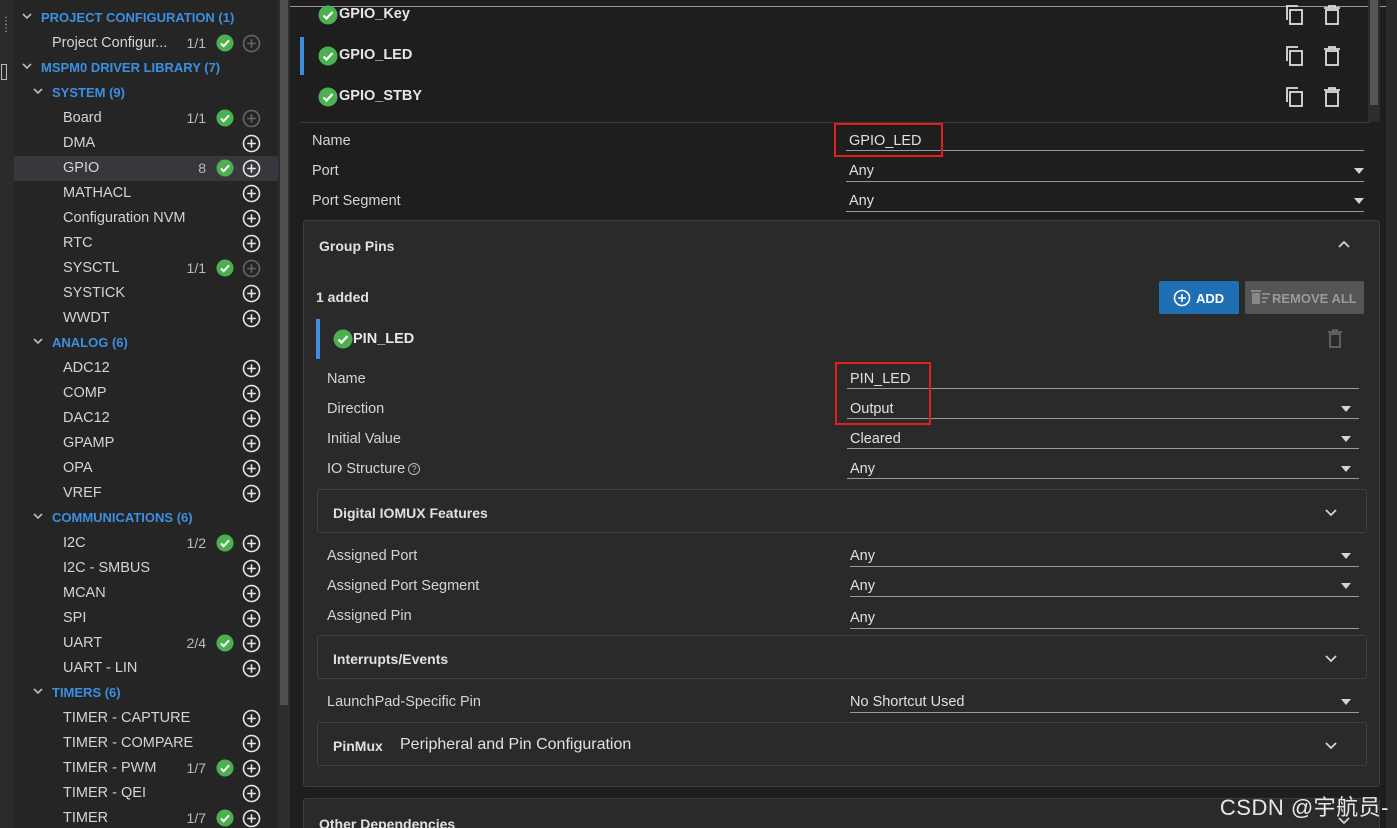 The height and width of the screenshot is (828, 1397). What do you see at coordinates (146, 668) in the screenshot?
I see `sidebar-item: UART - LIN` at bounding box center [146, 668].